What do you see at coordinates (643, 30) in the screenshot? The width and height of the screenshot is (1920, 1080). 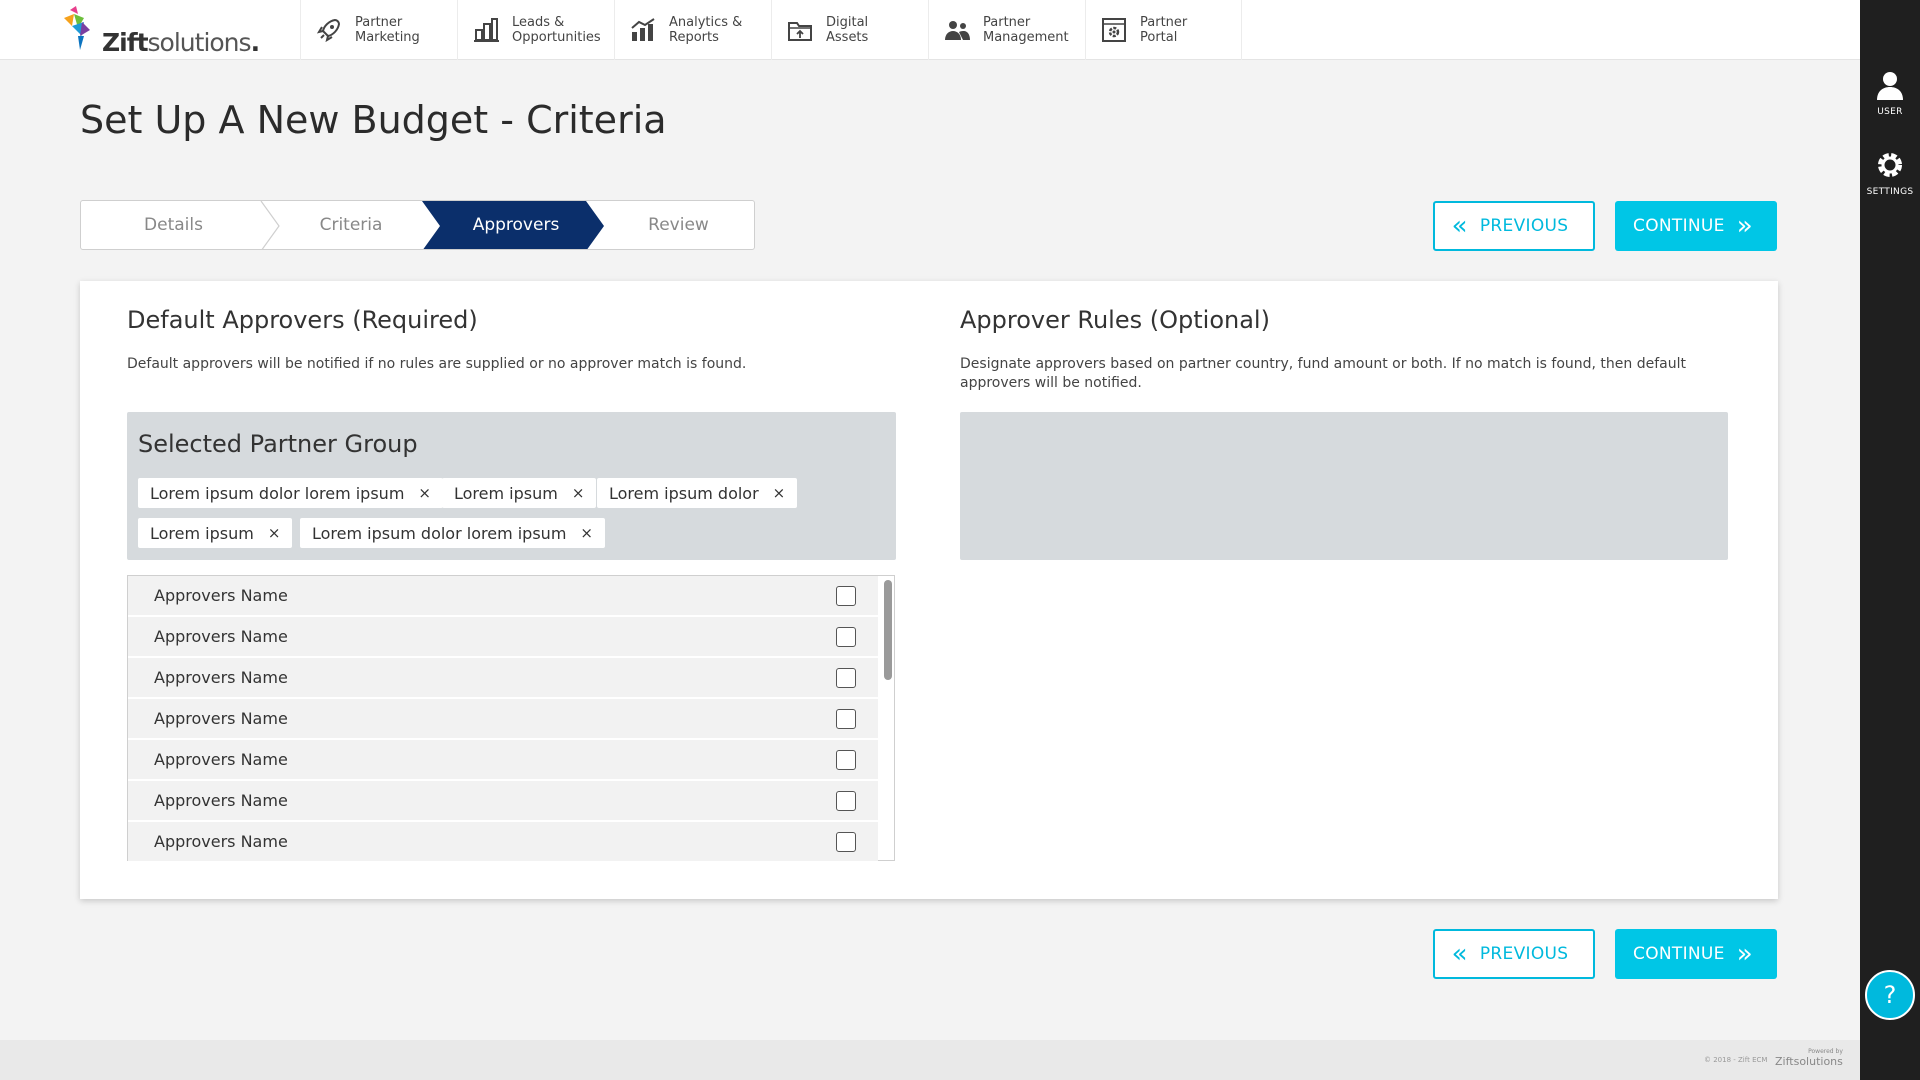 I see `analytics-chart-icon` at bounding box center [643, 30].